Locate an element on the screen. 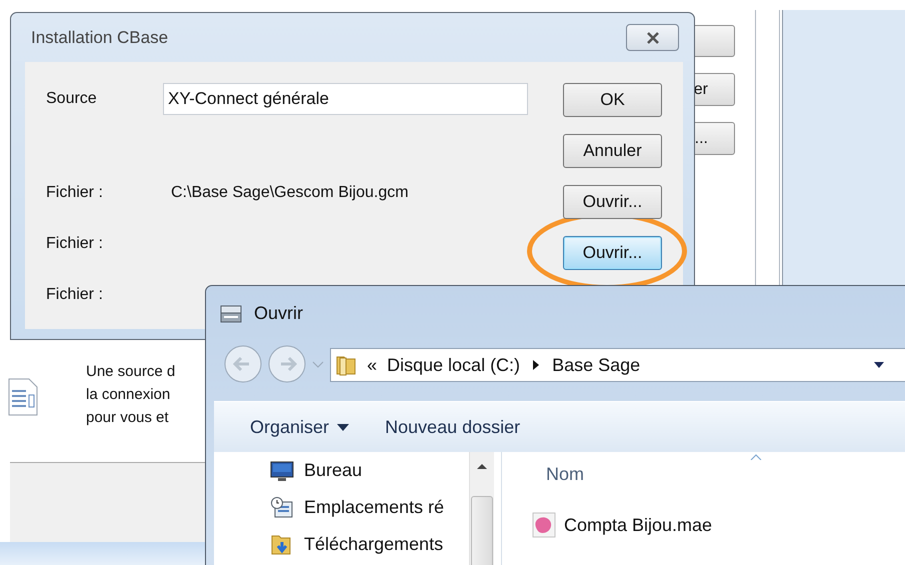 Image resolution: width=905 pixels, height=565 pixels. file-name: Compta Bijou.mae is located at coordinates (638, 525).